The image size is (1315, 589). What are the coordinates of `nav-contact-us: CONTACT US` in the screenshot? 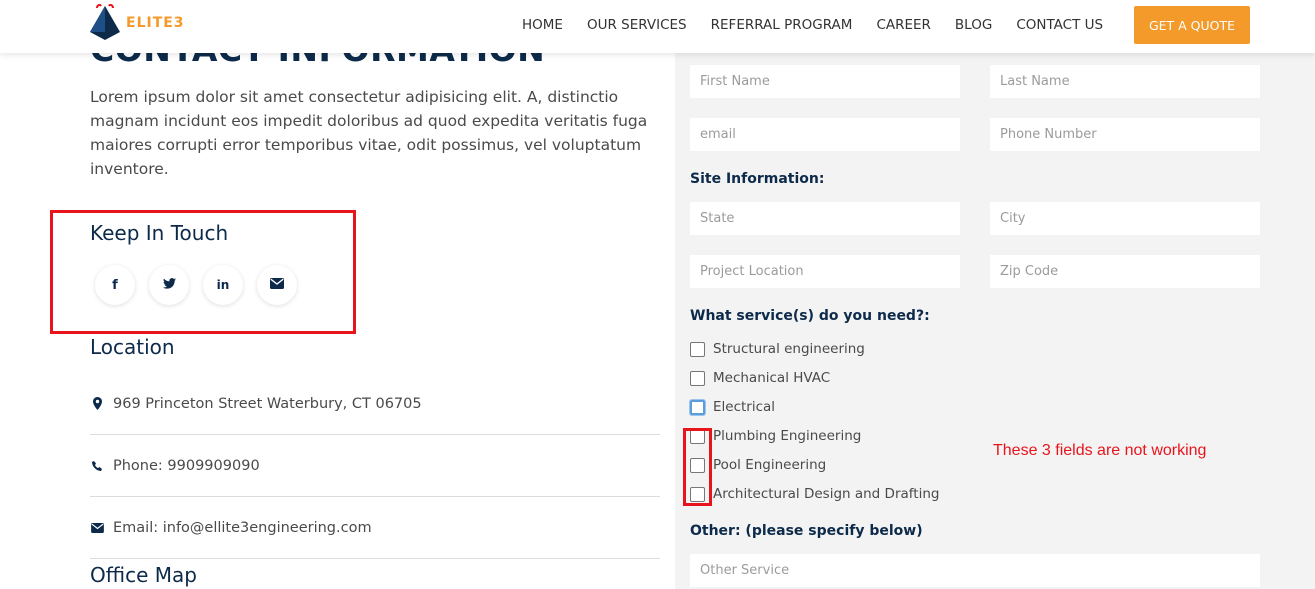 It's located at (1059, 25).